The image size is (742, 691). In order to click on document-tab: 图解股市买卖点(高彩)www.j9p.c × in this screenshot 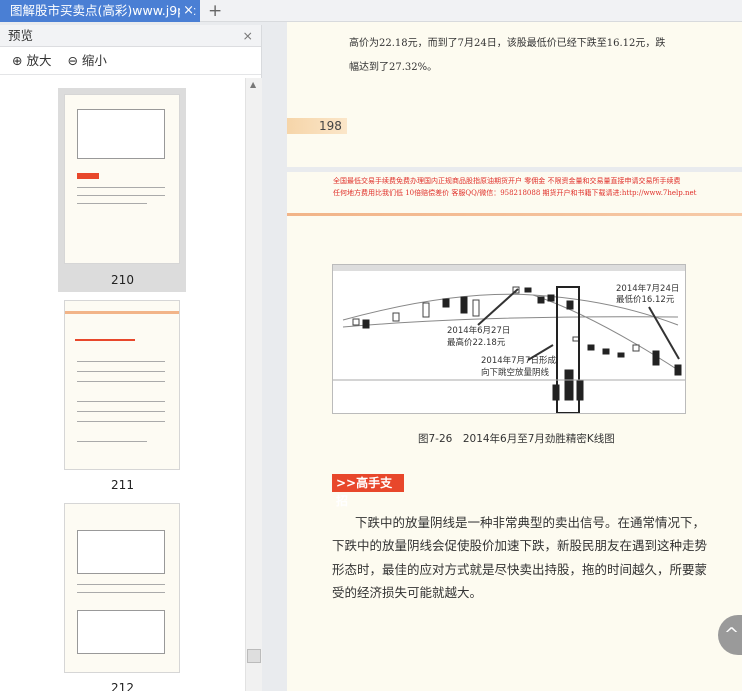, I will do `click(100, 11)`.